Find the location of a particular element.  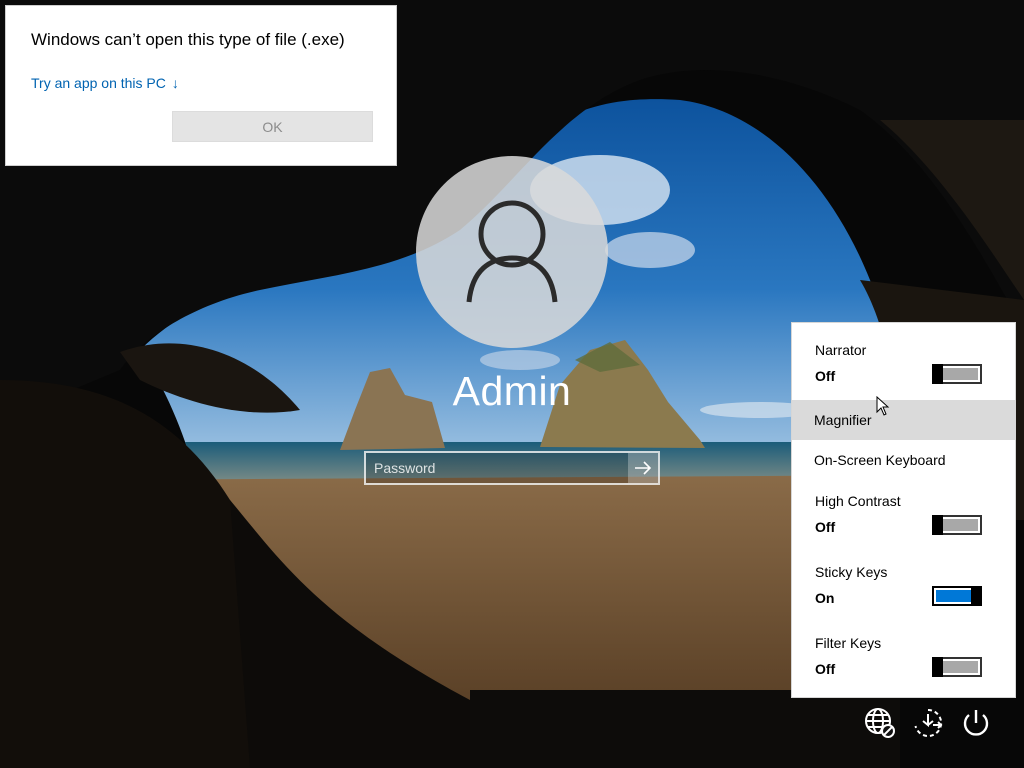

power-button is located at coordinates (976, 723).